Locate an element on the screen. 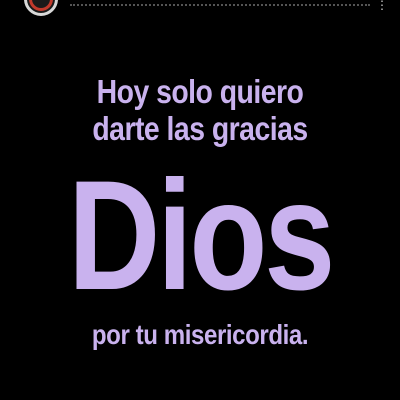 Image resolution: width=400 pixels, height=400 pixels. post-text-line-2: darte las gracias is located at coordinates (200, 128).